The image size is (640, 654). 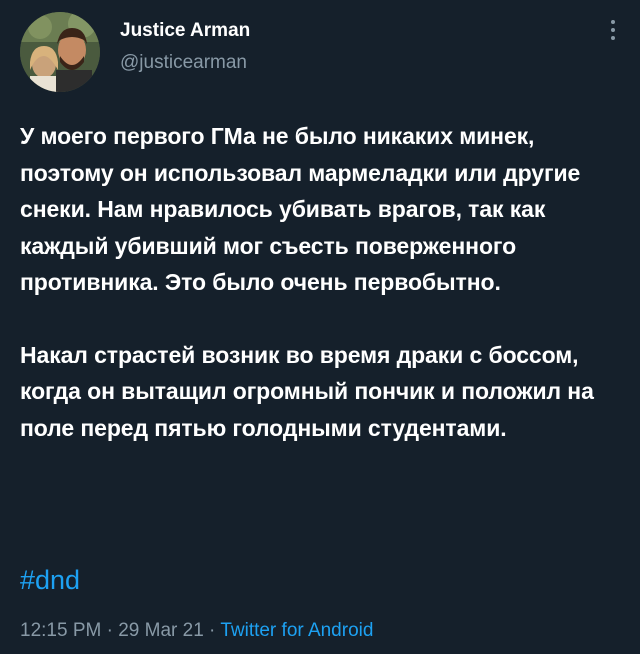 I want to click on avatar, so click(x=60, y=52).